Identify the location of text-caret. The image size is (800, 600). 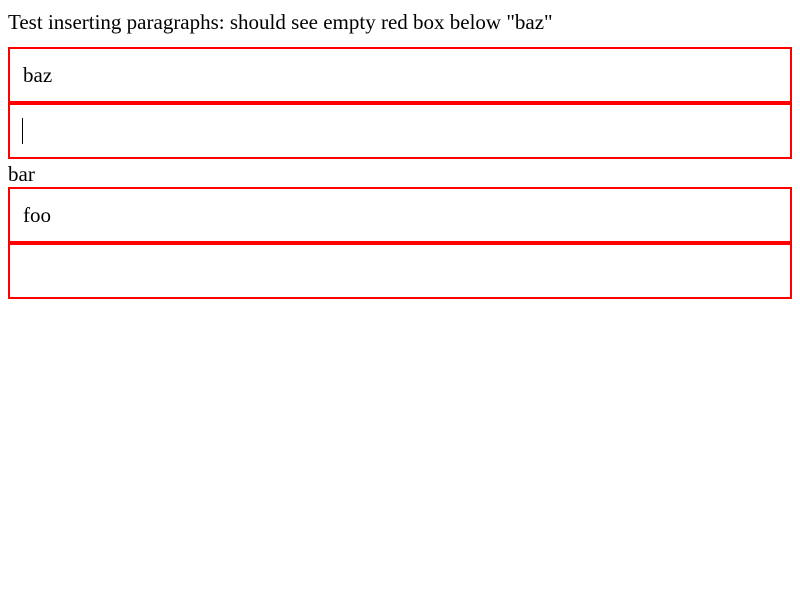
(22, 131).